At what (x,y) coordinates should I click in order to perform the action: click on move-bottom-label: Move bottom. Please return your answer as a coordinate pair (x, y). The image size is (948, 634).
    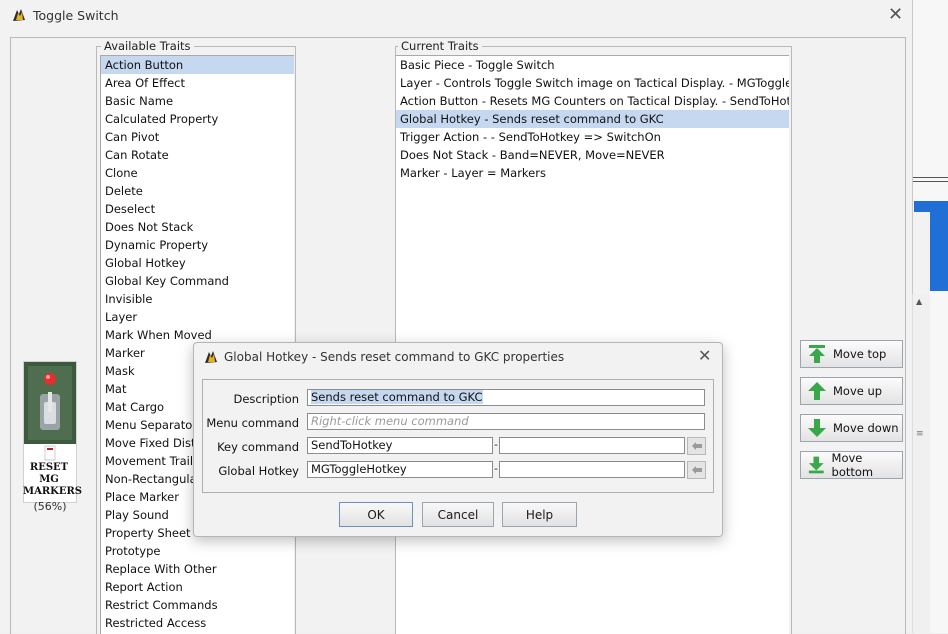
    Looking at the image, I should click on (852, 465).